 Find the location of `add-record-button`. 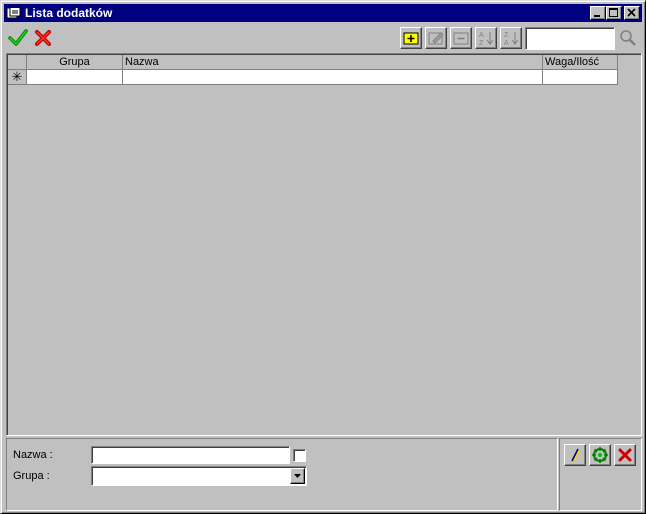

add-record-button is located at coordinates (411, 38).